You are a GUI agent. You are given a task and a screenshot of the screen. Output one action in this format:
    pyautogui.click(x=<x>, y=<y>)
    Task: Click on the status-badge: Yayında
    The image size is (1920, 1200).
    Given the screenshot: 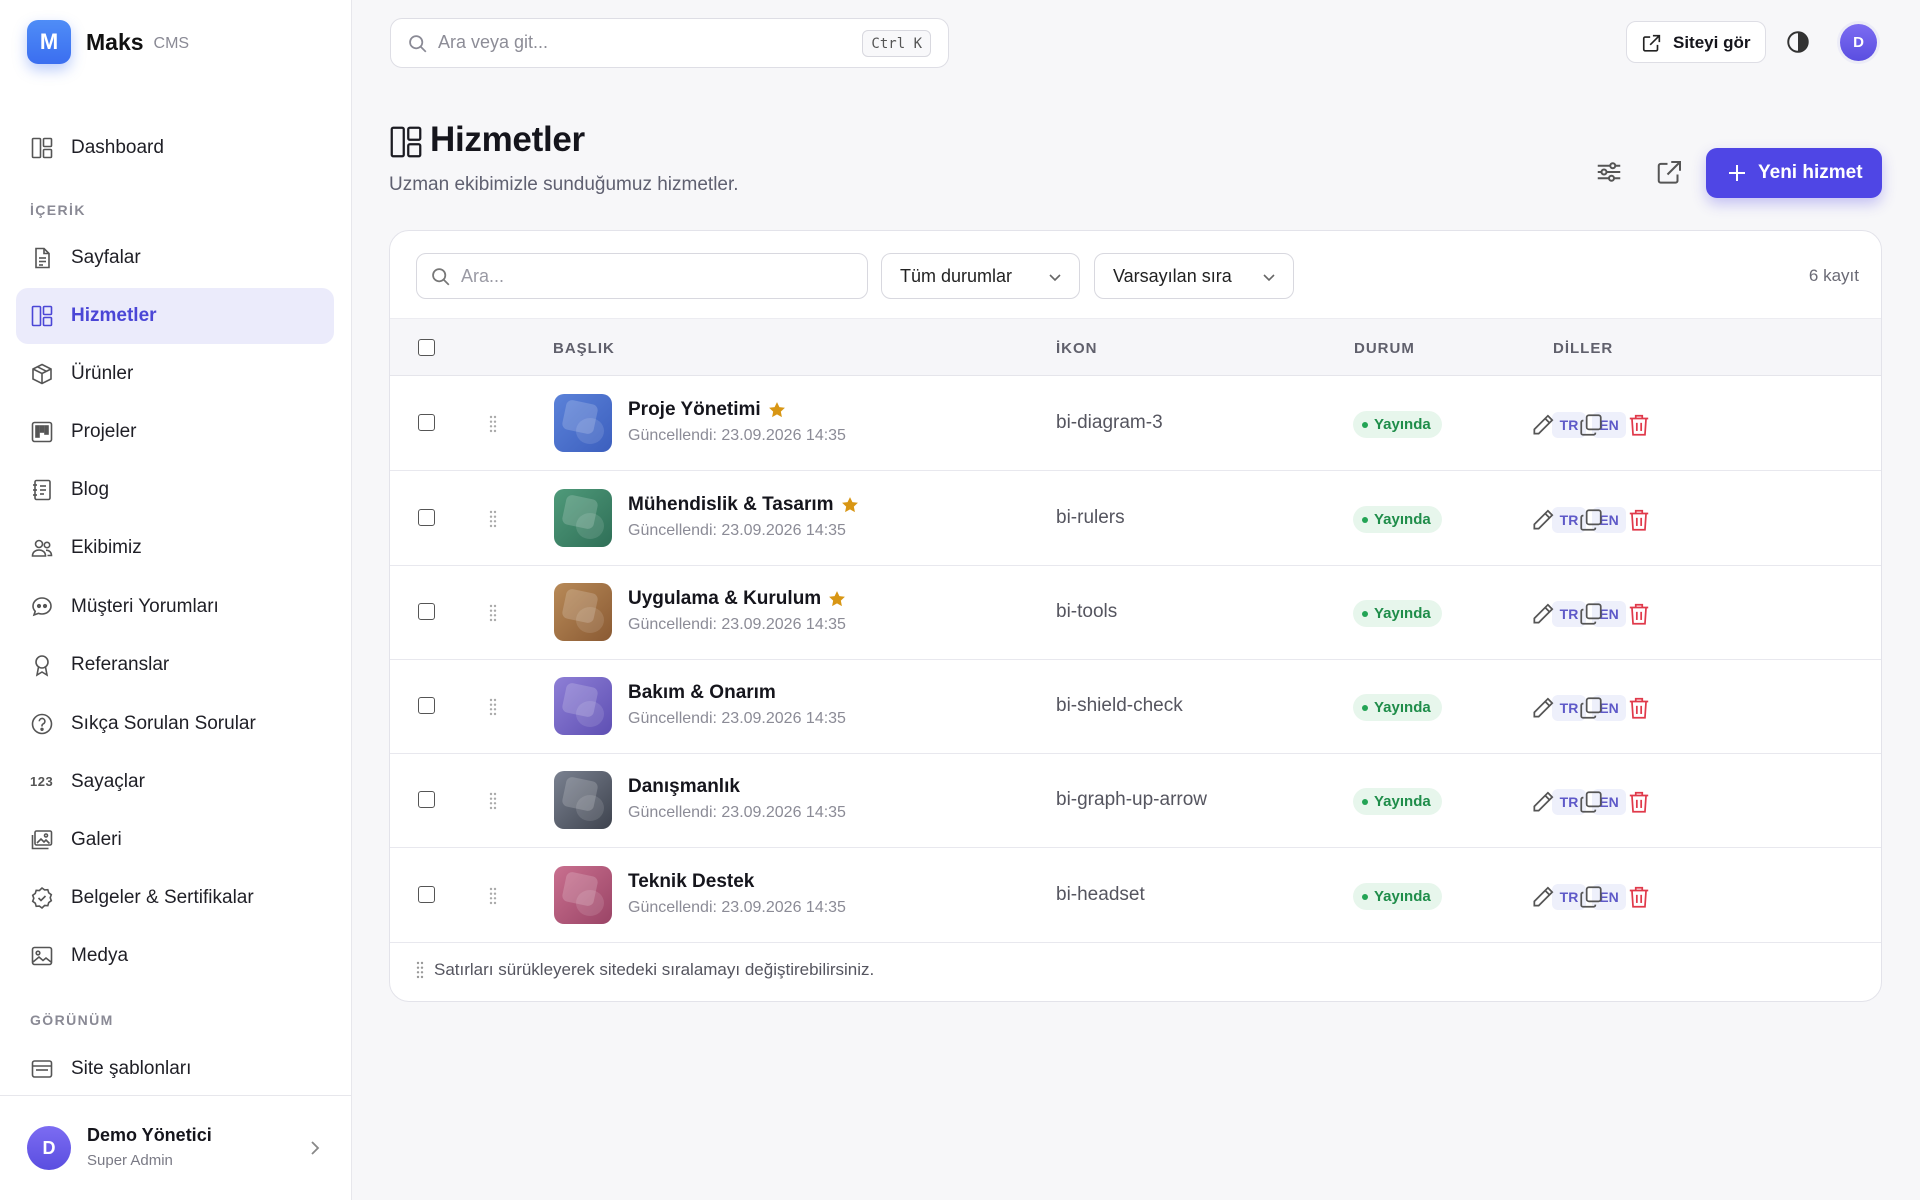 What is the action you would take?
    pyautogui.click(x=1397, y=707)
    